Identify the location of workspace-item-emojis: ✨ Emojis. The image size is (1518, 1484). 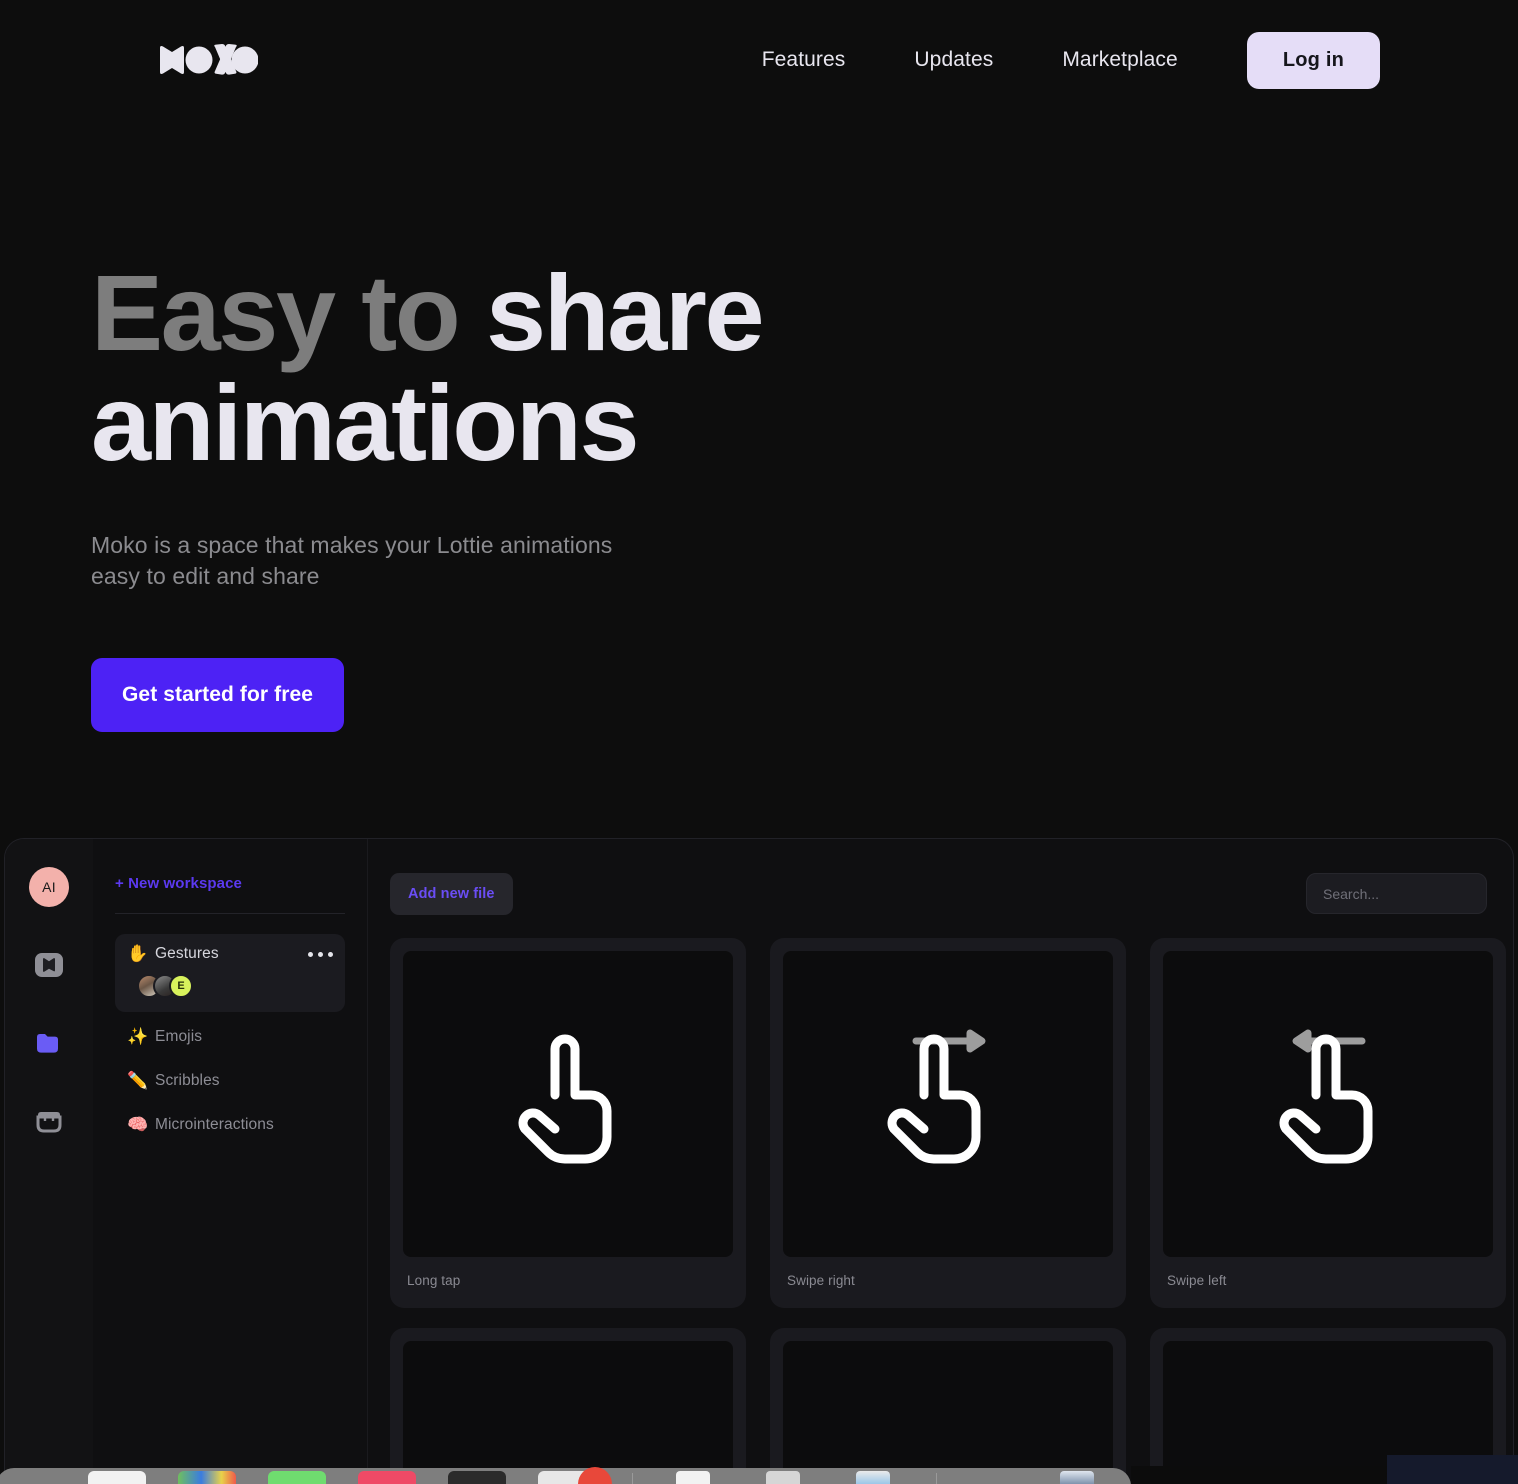
(230, 1037).